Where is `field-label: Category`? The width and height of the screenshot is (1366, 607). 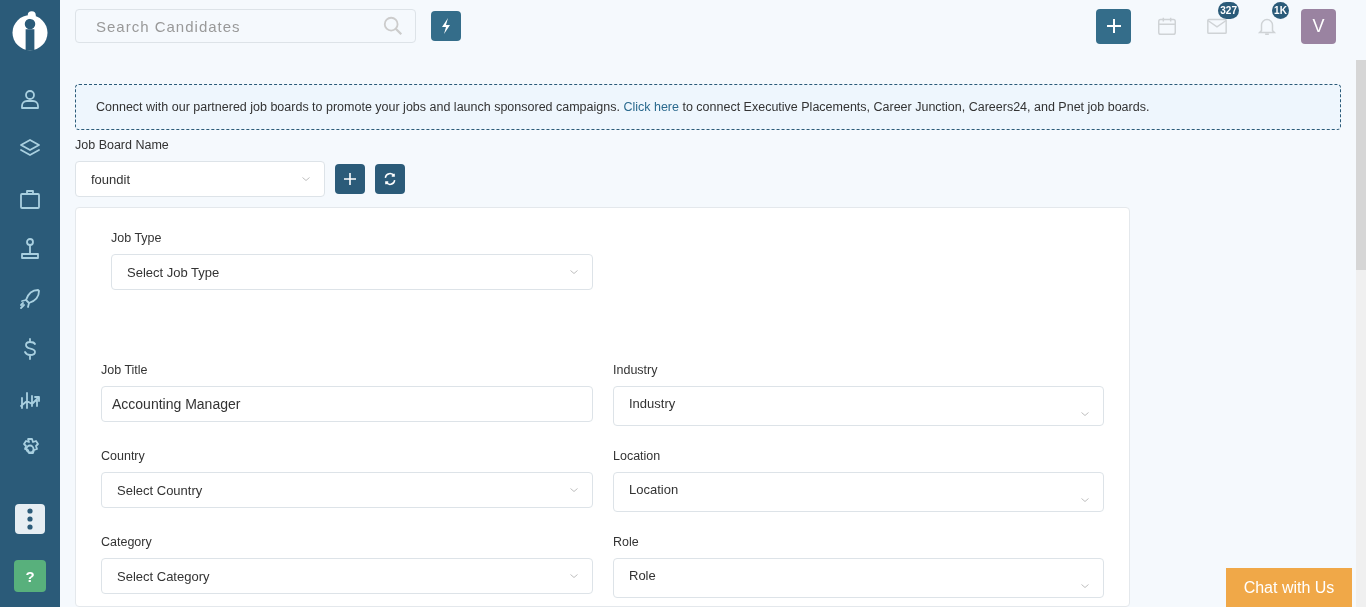 field-label: Category is located at coordinates (127, 542).